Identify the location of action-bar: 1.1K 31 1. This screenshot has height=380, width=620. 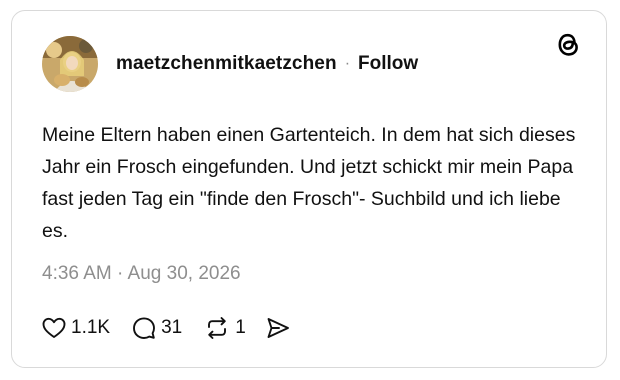
(166, 328).